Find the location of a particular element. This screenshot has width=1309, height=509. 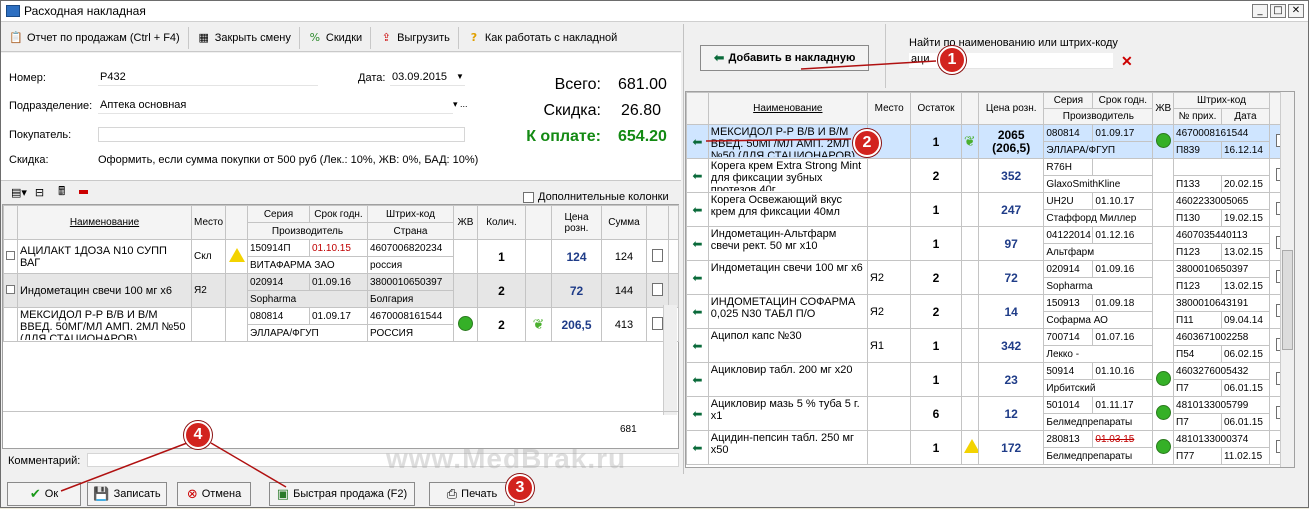

callout-4: 4 is located at coordinates (198, 435).